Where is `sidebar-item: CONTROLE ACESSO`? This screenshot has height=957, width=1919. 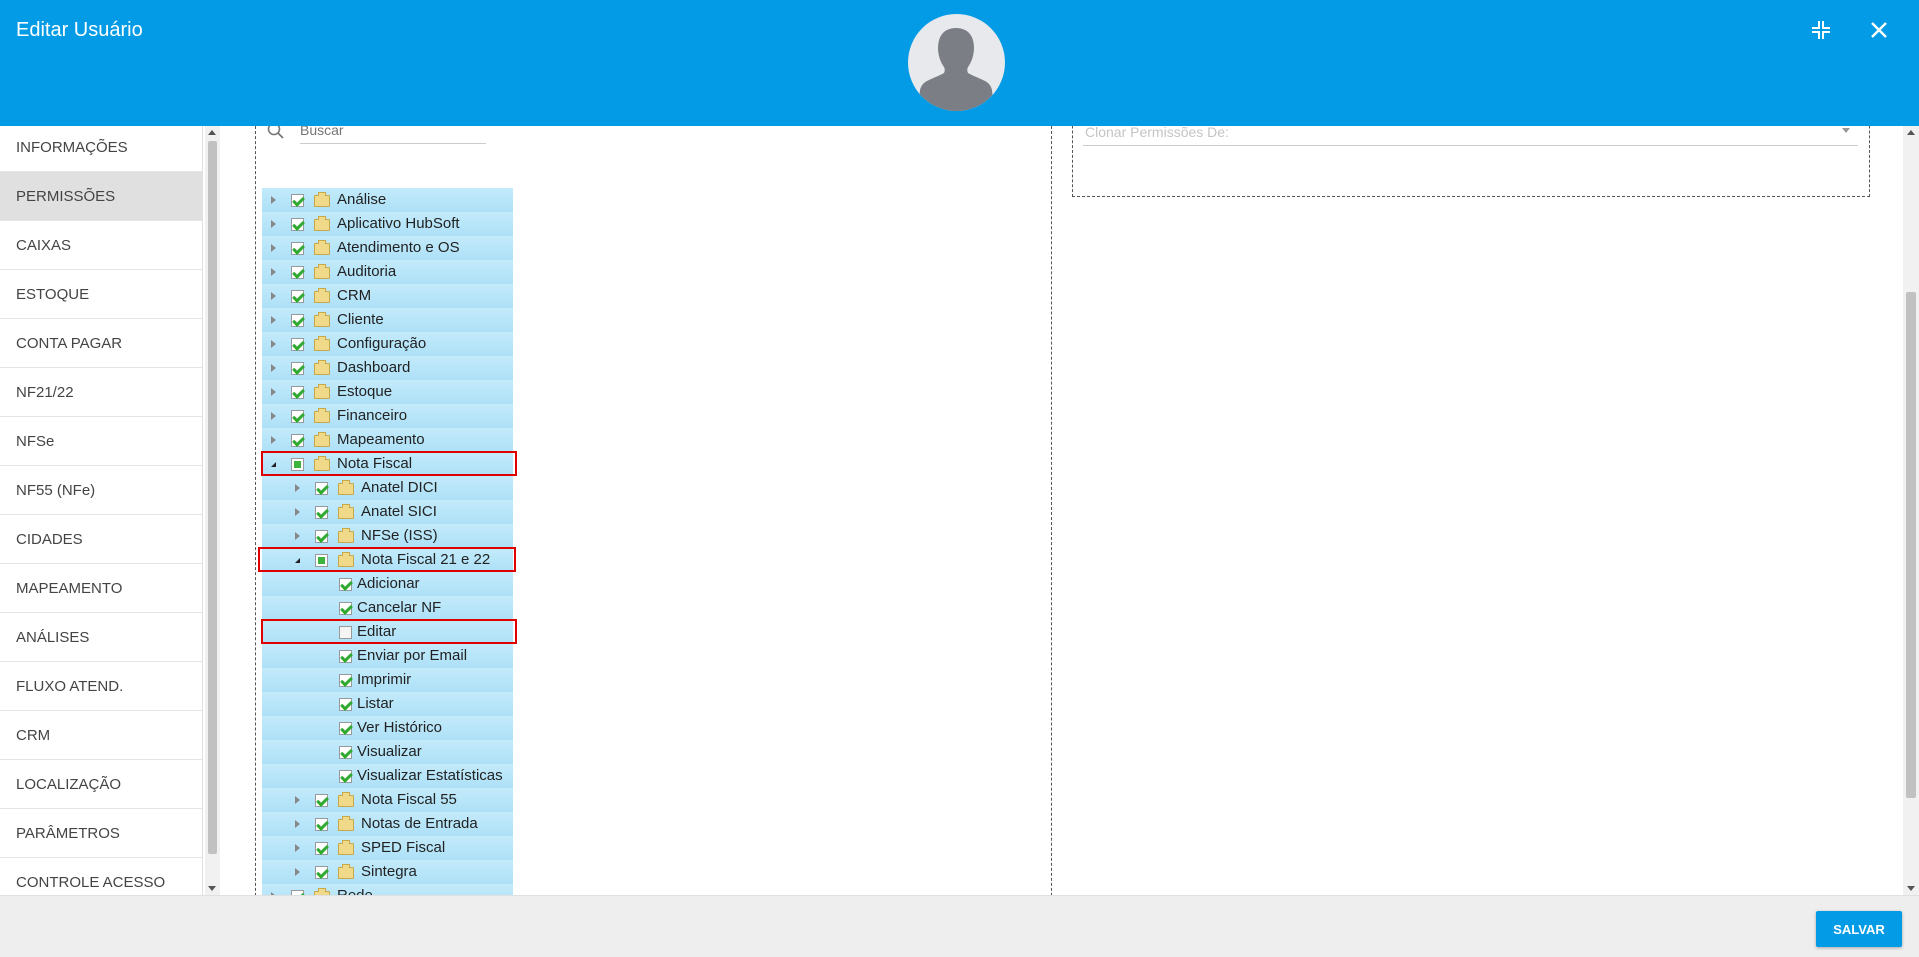 sidebar-item: CONTROLE ACESSO is located at coordinates (101, 876).